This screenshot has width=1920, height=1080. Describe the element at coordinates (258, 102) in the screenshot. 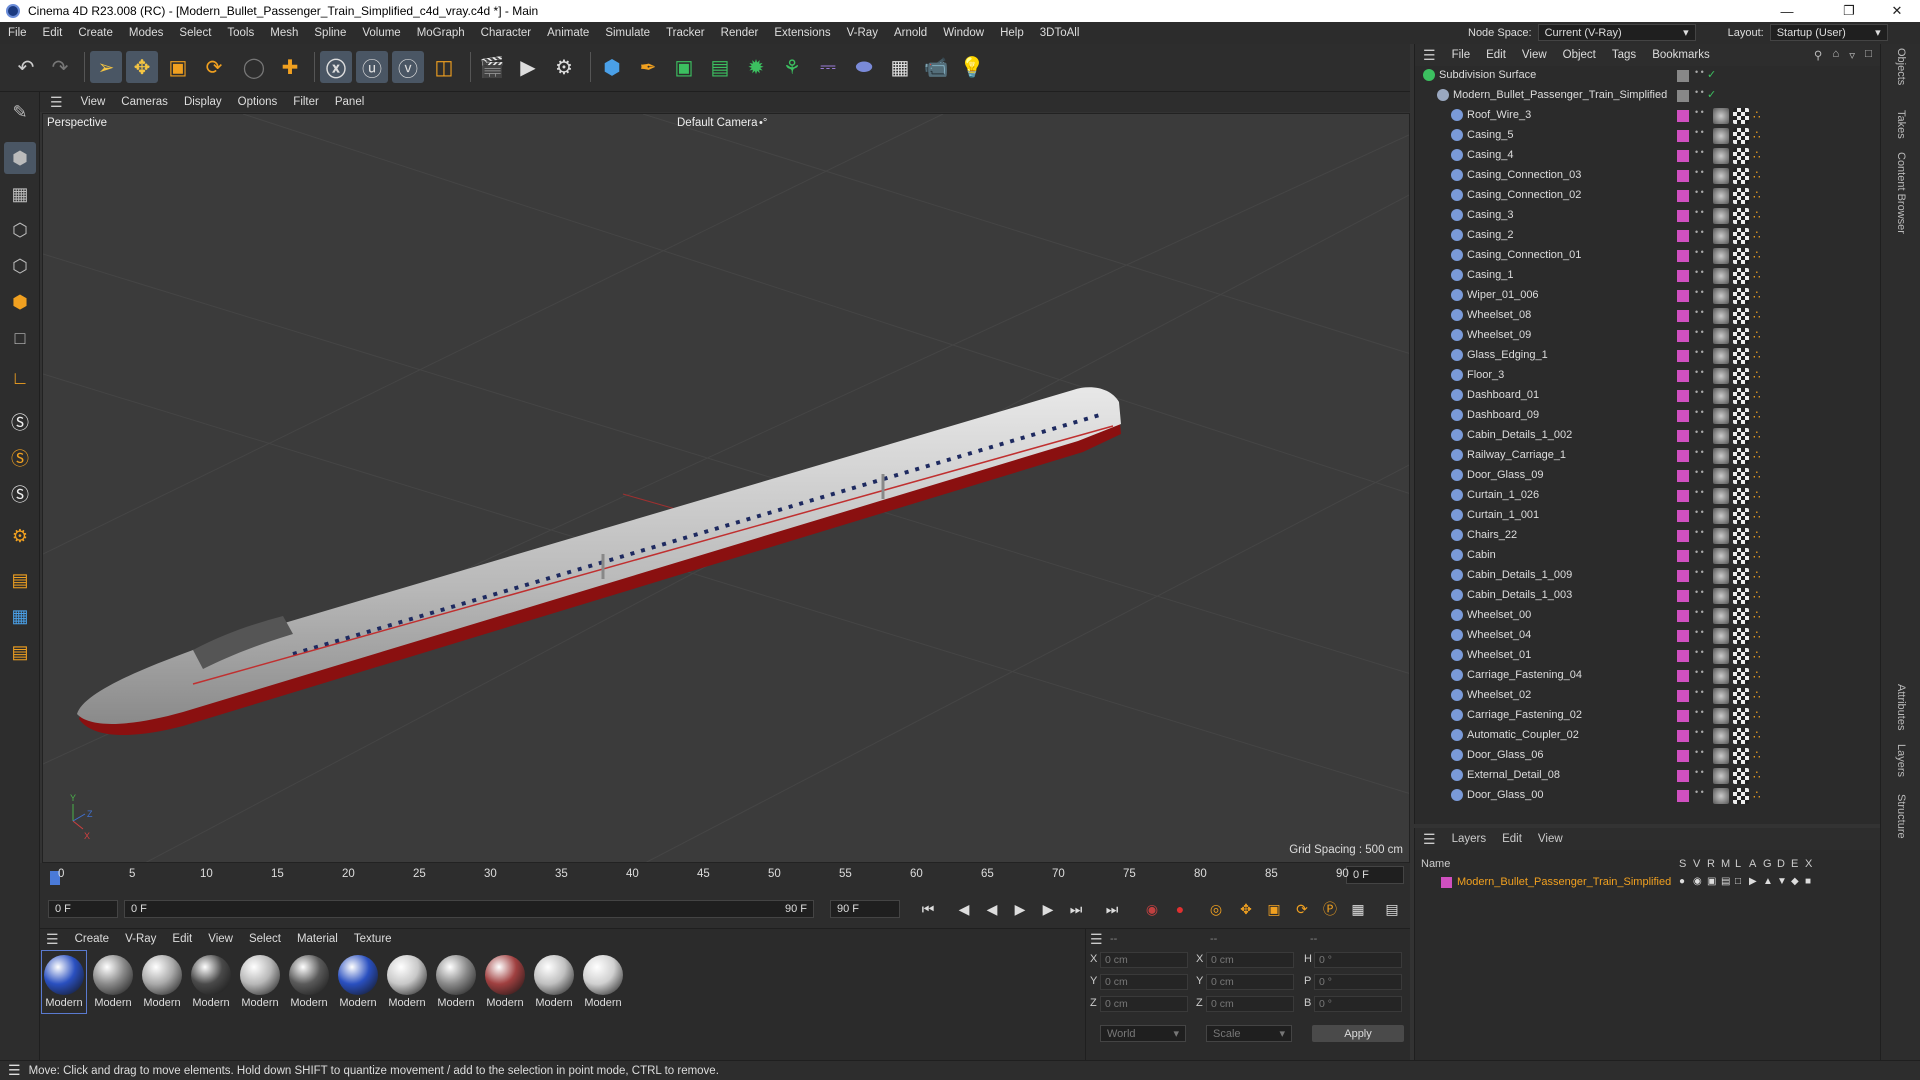

I see `viewport-menu-options: Options` at that location.